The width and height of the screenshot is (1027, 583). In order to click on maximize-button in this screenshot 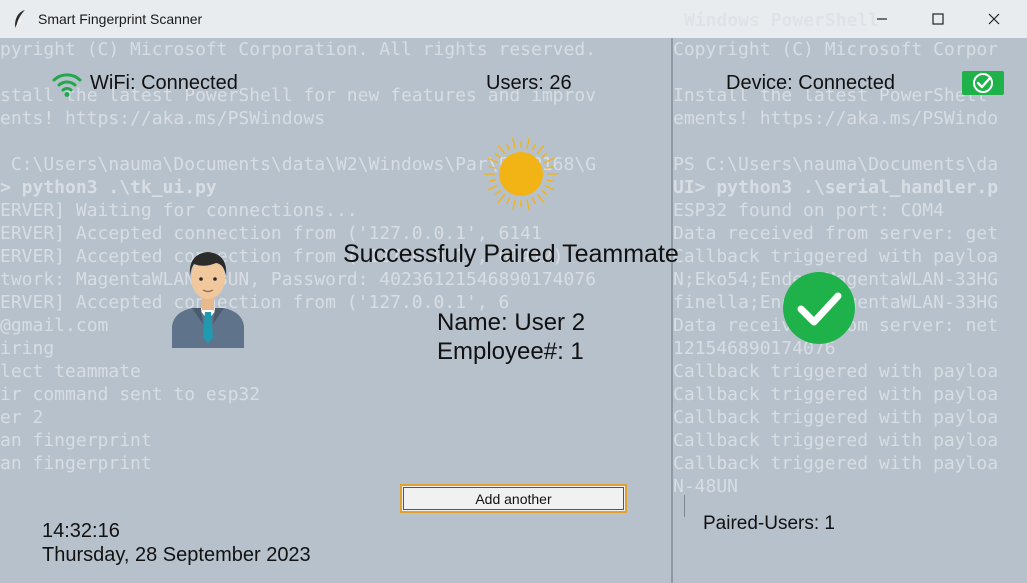, I will do `click(938, 19)`.